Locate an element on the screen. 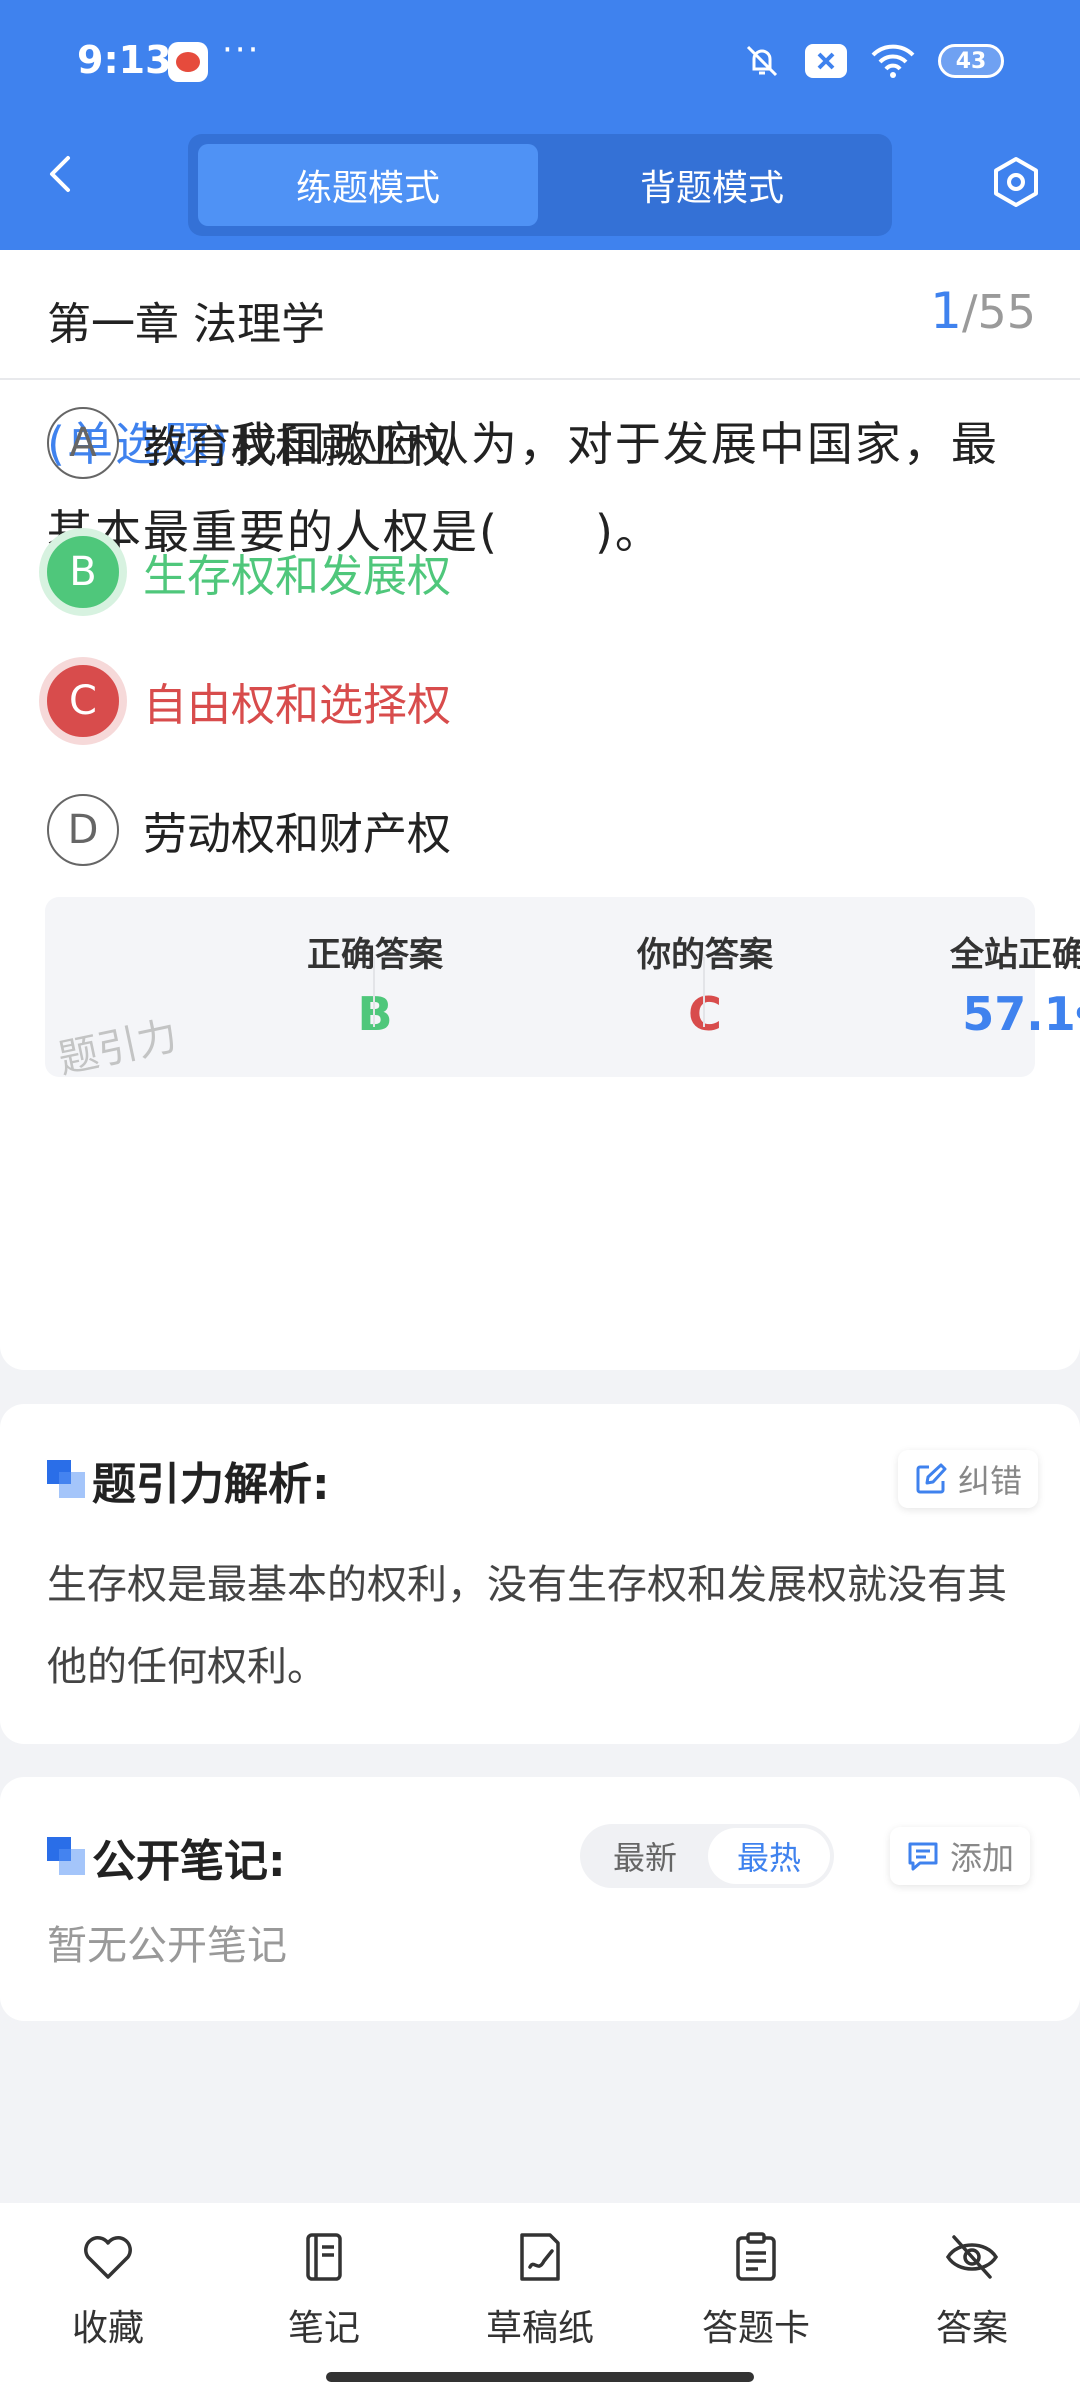 The height and width of the screenshot is (2400, 1080). bottom-toolbar: 收藏 笔记 草稿纸 答题卡 答案 is located at coordinates (540, 2301).